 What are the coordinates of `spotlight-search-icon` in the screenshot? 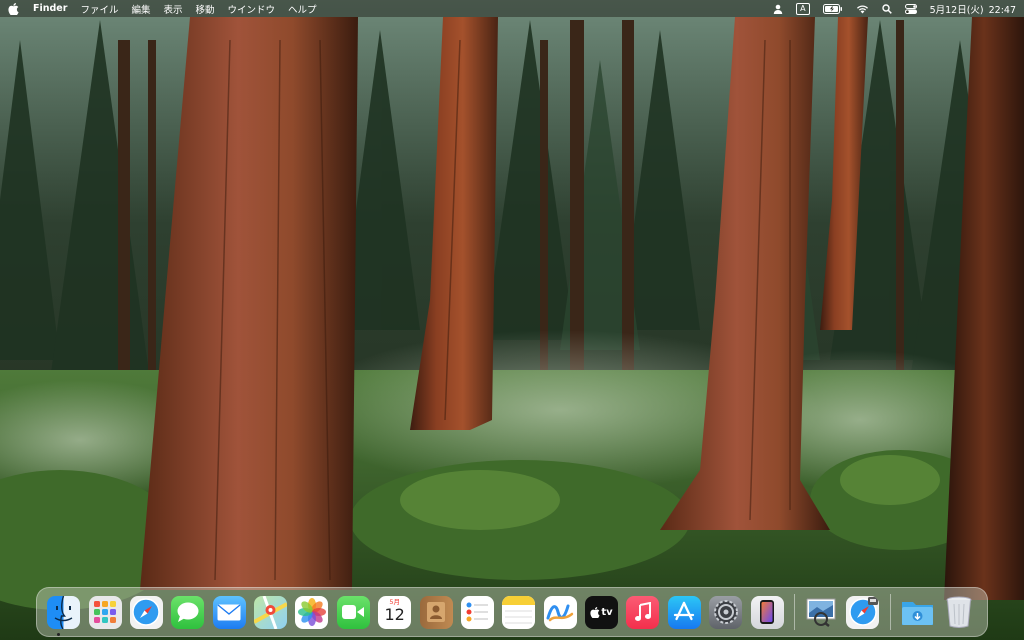 It's located at (886, 8).